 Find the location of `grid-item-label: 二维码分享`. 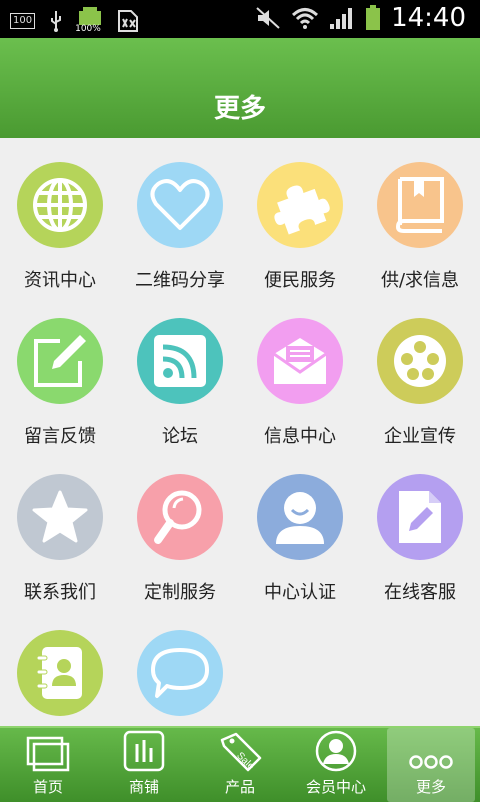

grid-item-label: 二维码分享 is located at coordinates (180, 280).